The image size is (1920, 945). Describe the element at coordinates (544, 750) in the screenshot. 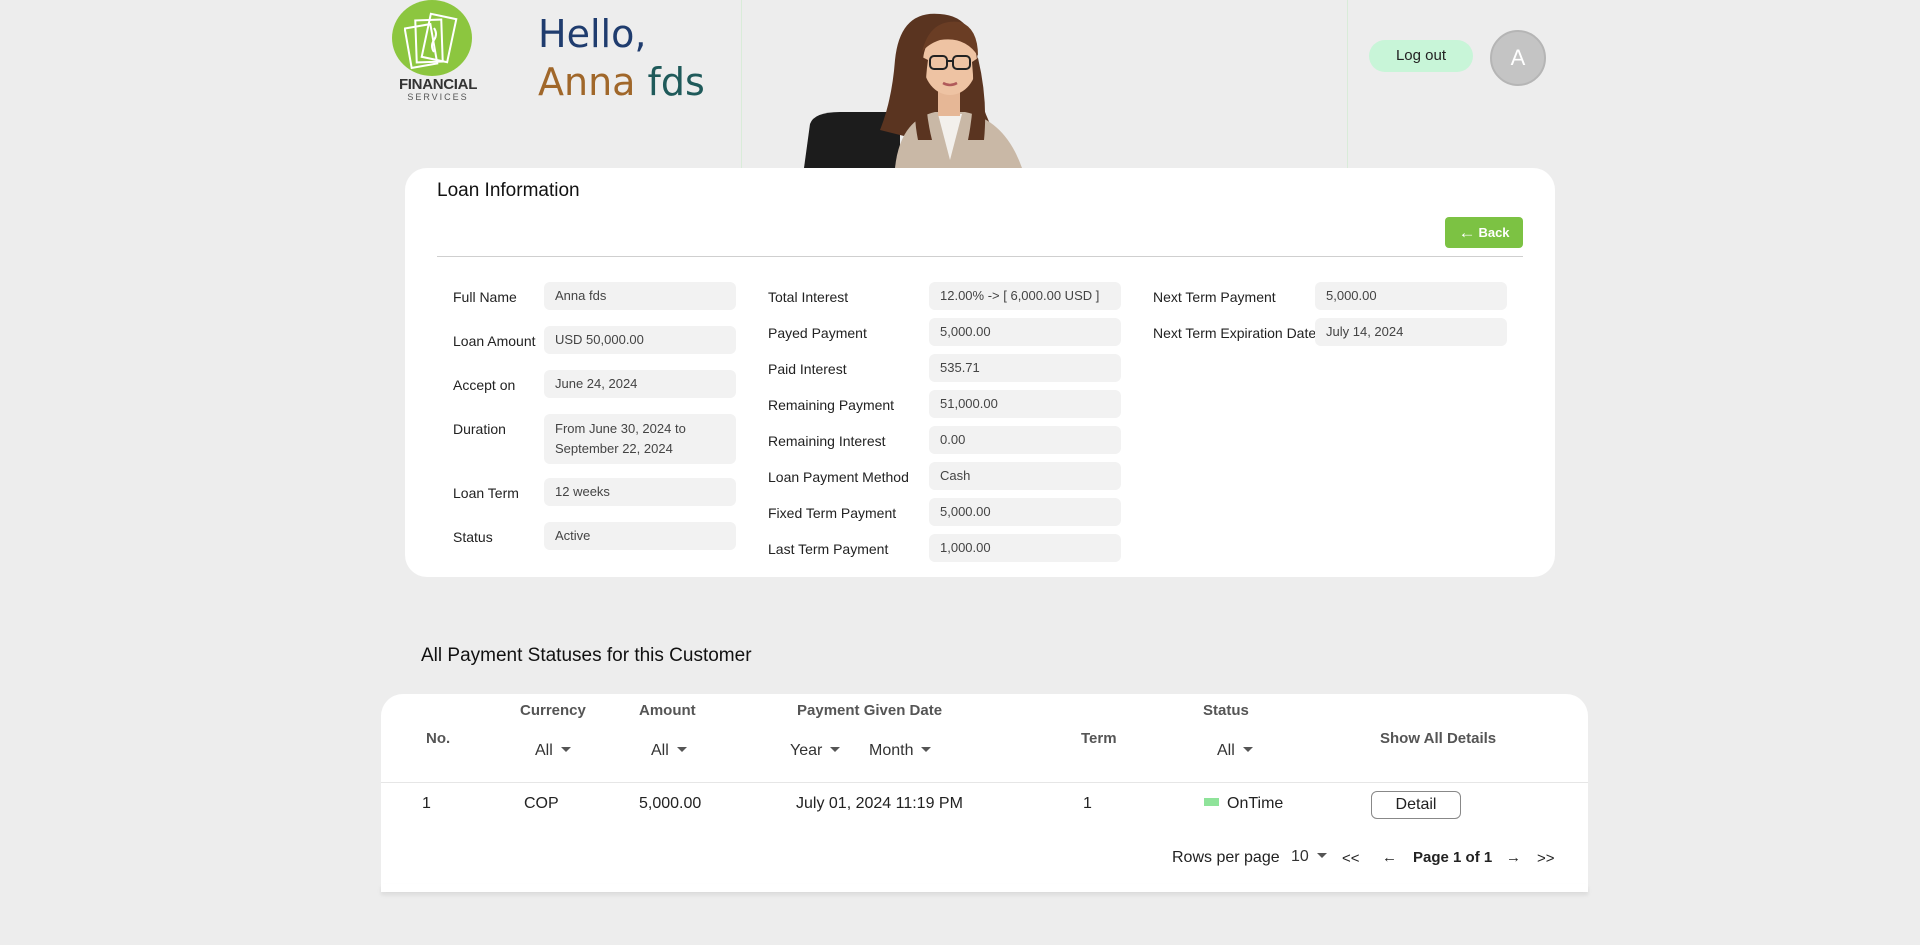

I see `currency-filter-value: All` at that location.